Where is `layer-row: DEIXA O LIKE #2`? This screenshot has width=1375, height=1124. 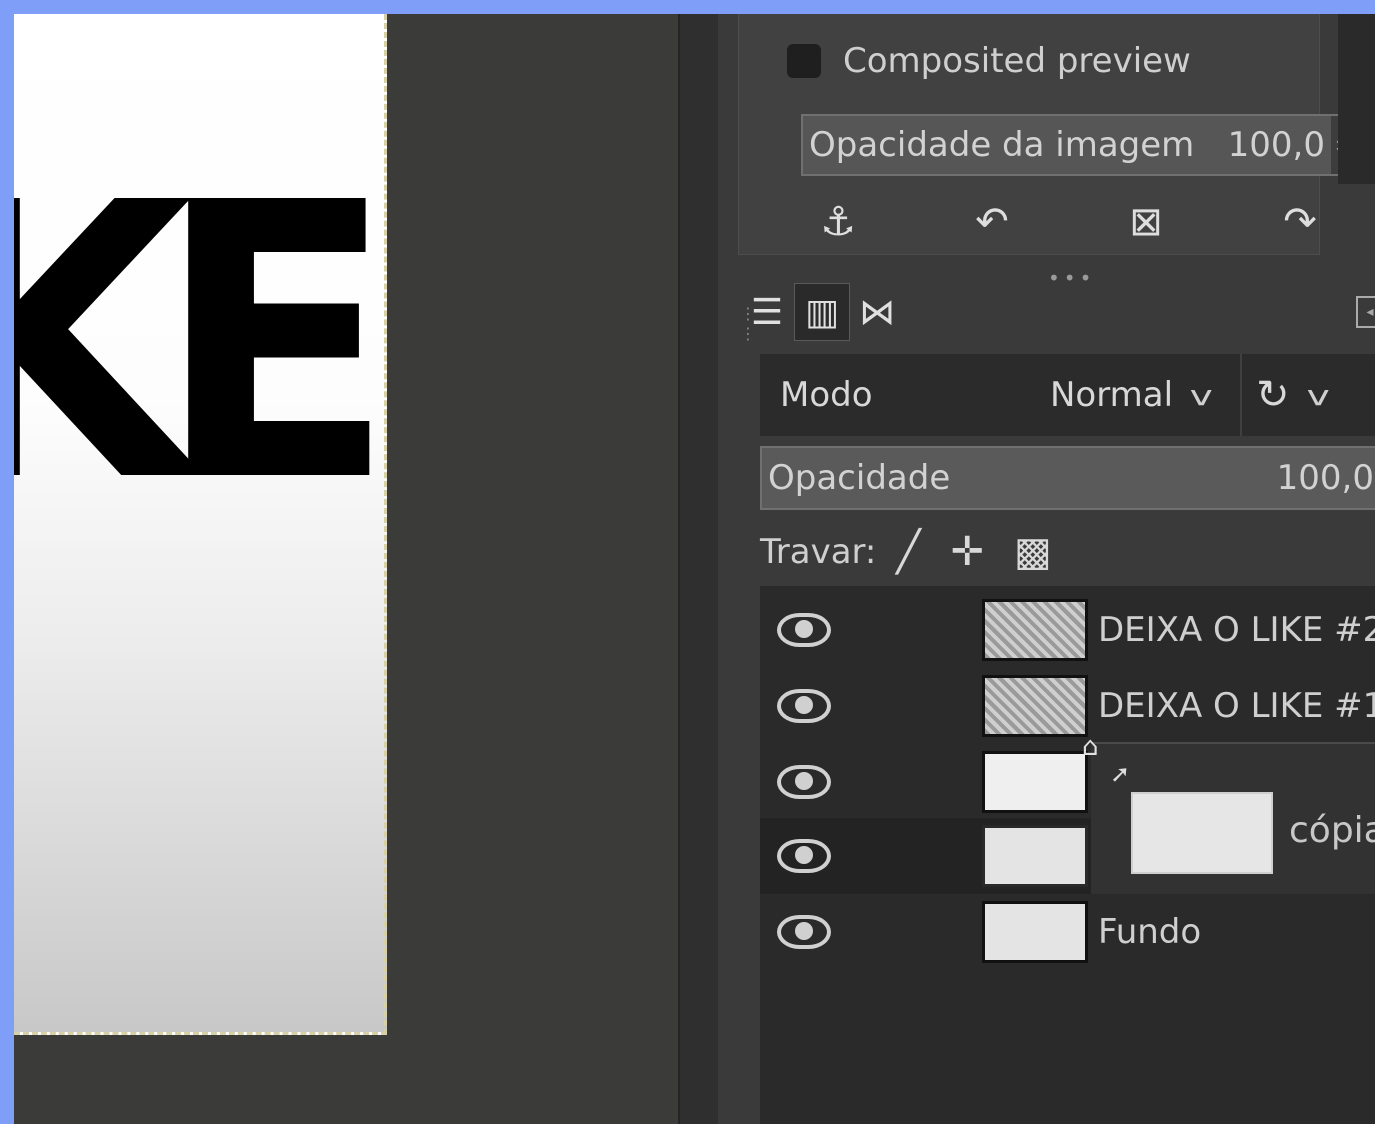 layer-row: DEIXA O LIKE #2 is located at coordinates (1067, 630).